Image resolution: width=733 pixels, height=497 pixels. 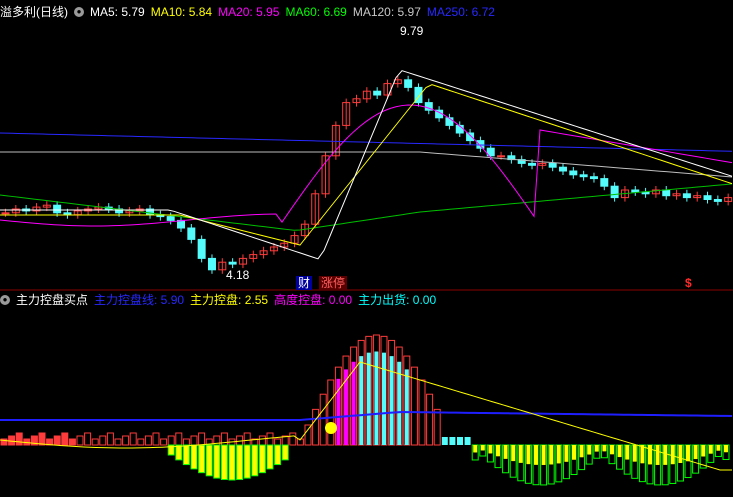 I want to click on control-line-label: 主力控盘线: 5.90, so click(x=139, y=300).